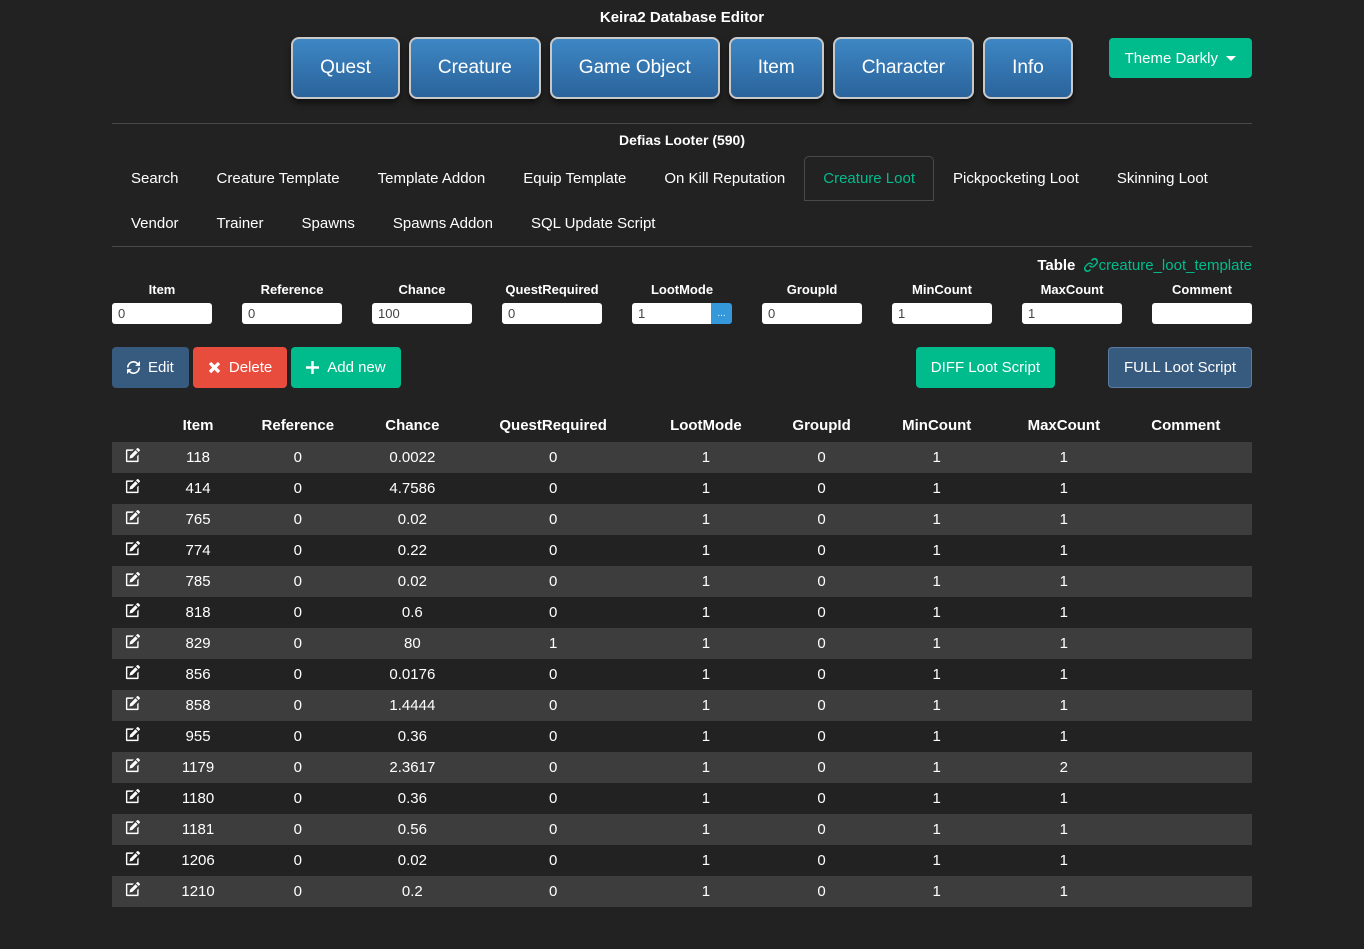 This screenshot has height=949, width=1364. Describe the element at coordinates (593, 223) in the screenshot. I see `tab-sql-update-script: SQL Update Script` at that location.